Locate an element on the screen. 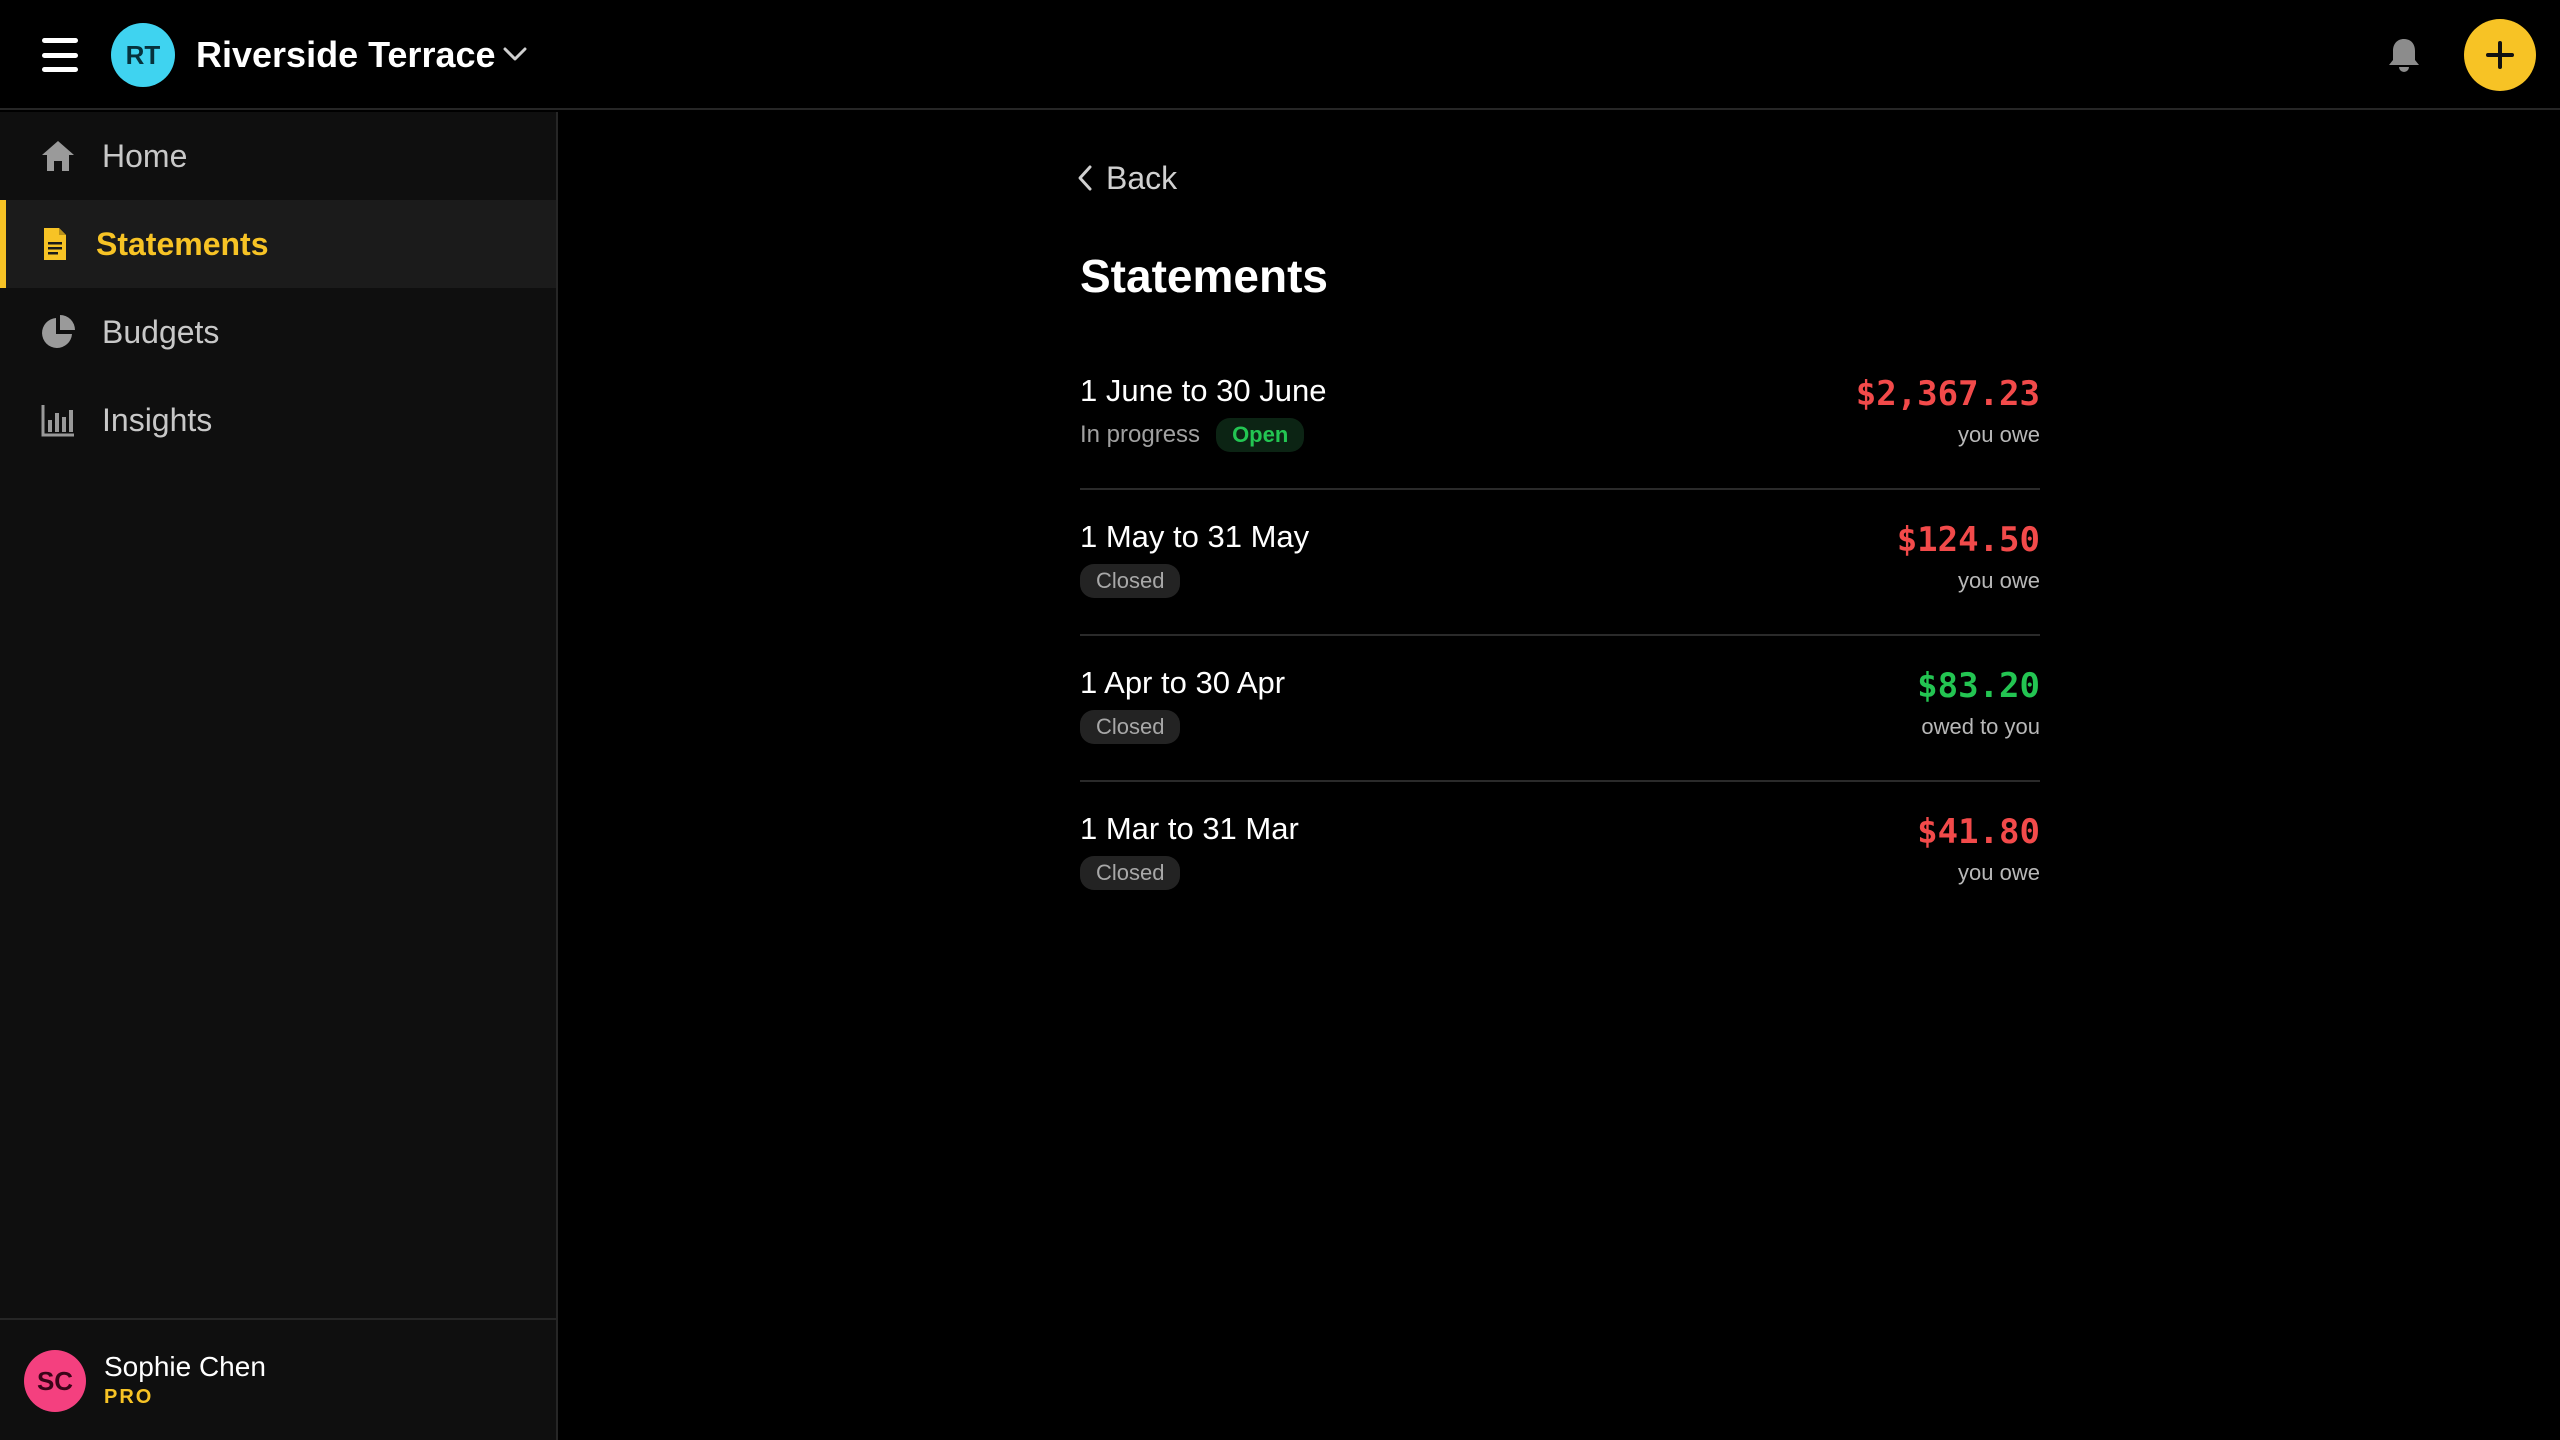  add-button is located at coordinates (2500, 55).